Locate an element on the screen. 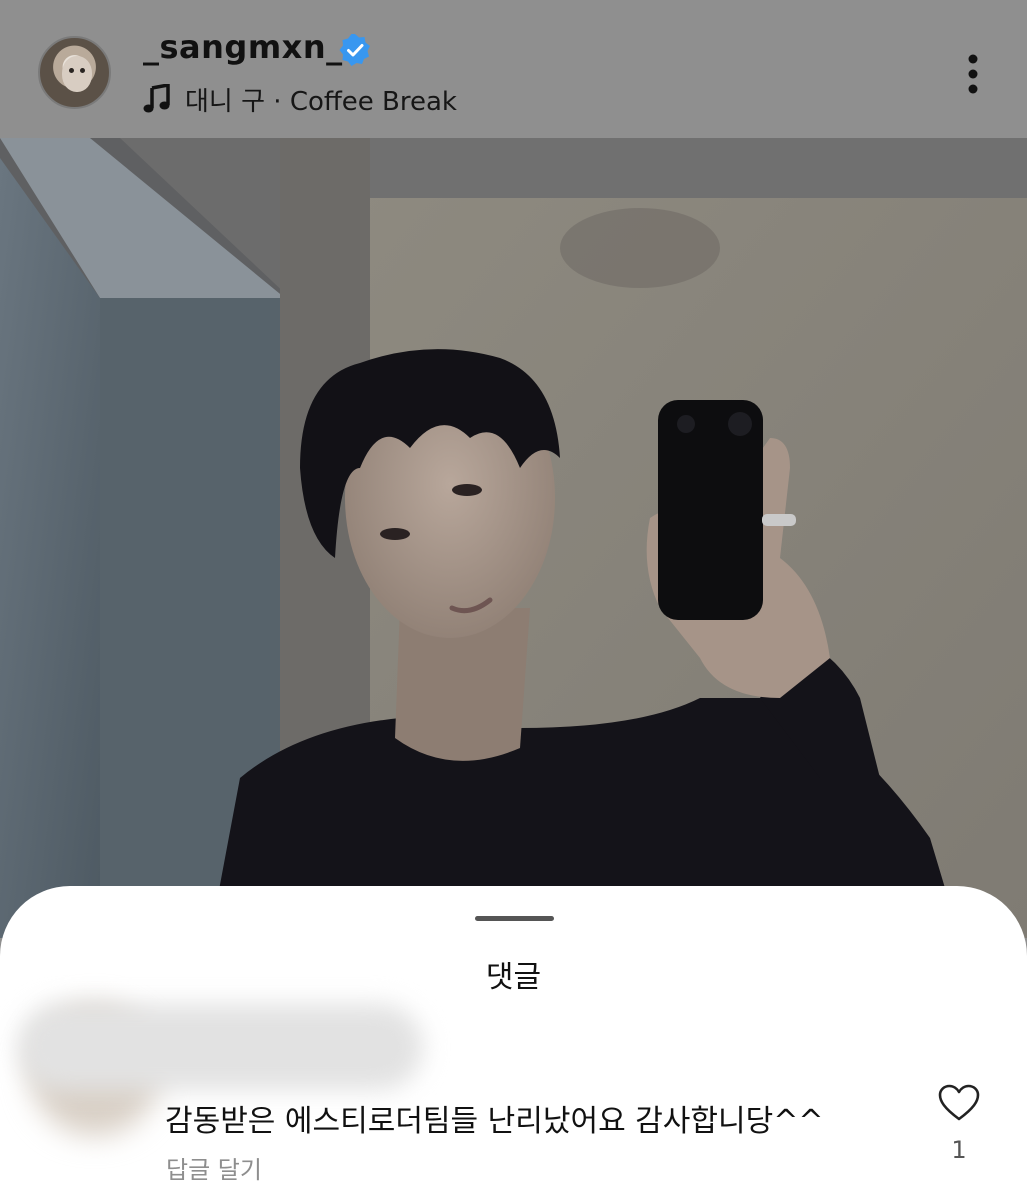 This screenshot has height=1200, width=1027. heart-outline-icon is located at coordinates (959, 1103).